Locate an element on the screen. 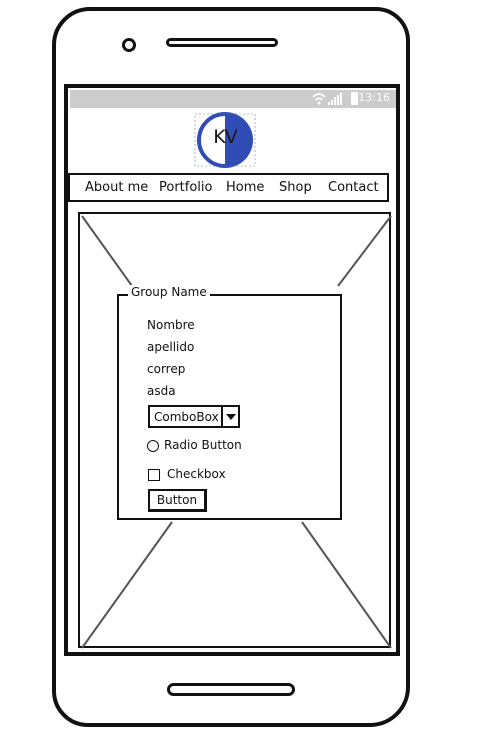 The height and width of the screenshot is (741, 490). chevron-down-icon is located at coordinates (229, 416).